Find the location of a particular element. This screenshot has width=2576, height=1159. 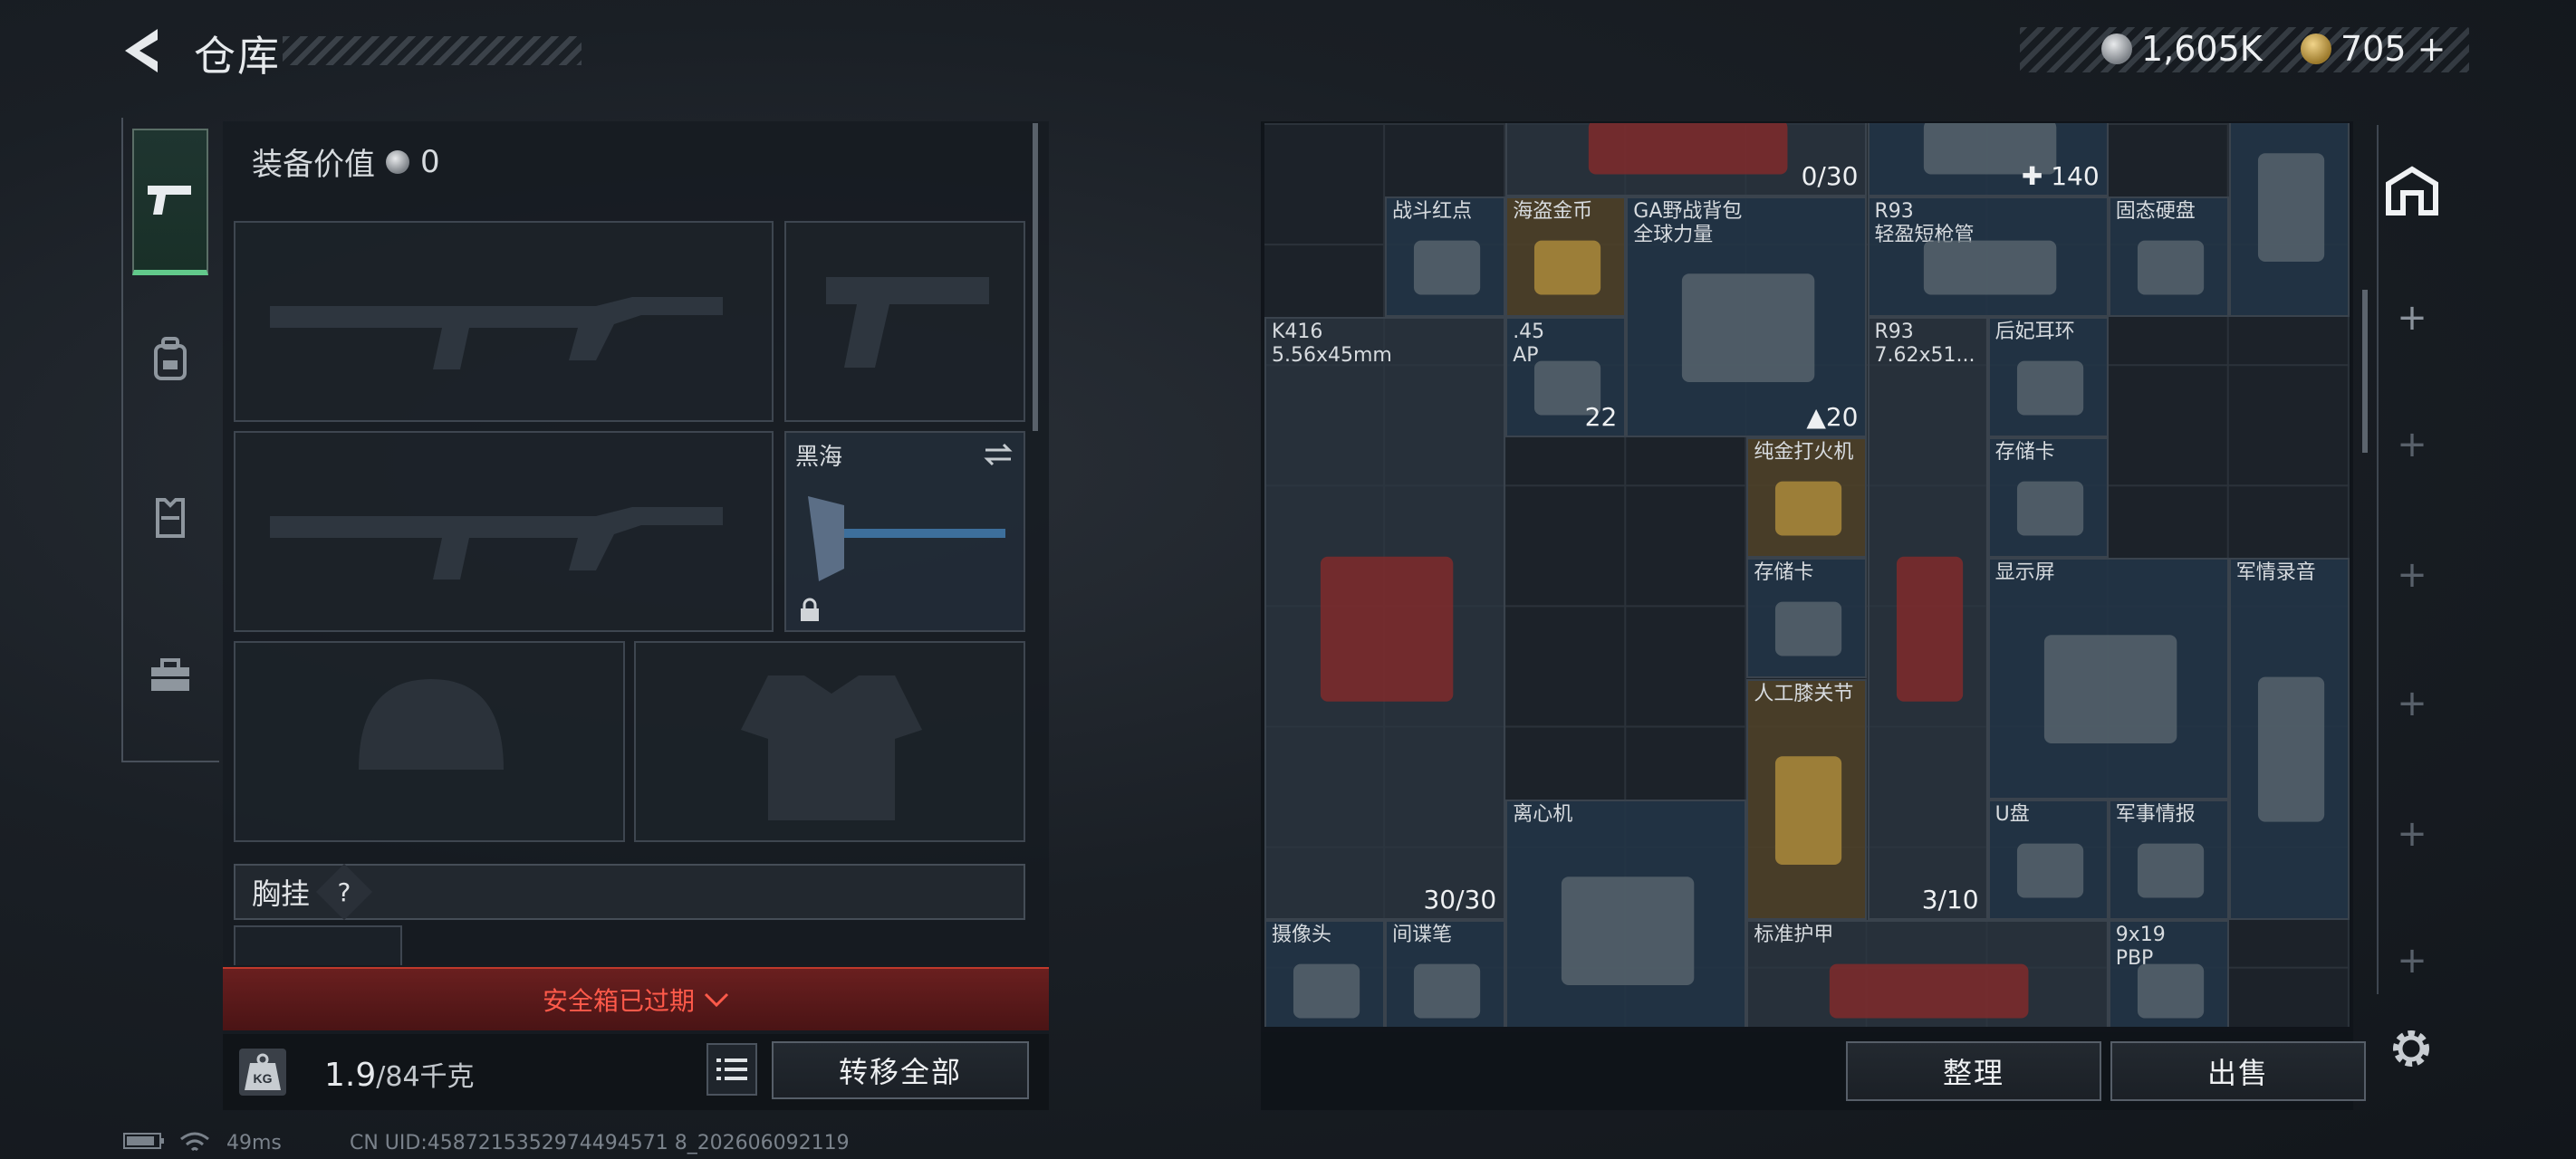

inventory-item: 0/30 is located at coordinates (1686, 160).